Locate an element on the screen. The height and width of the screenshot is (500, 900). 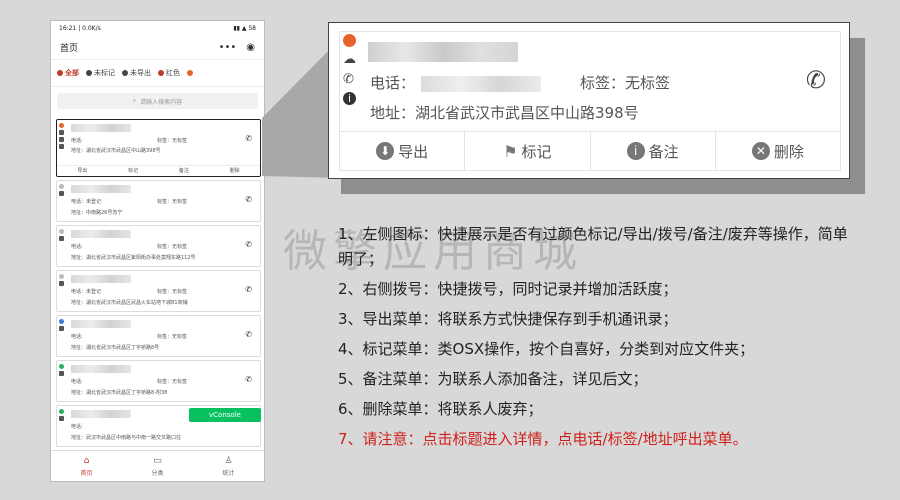
export-button: ⬇ 导出 is located at coordinates (403, 151).